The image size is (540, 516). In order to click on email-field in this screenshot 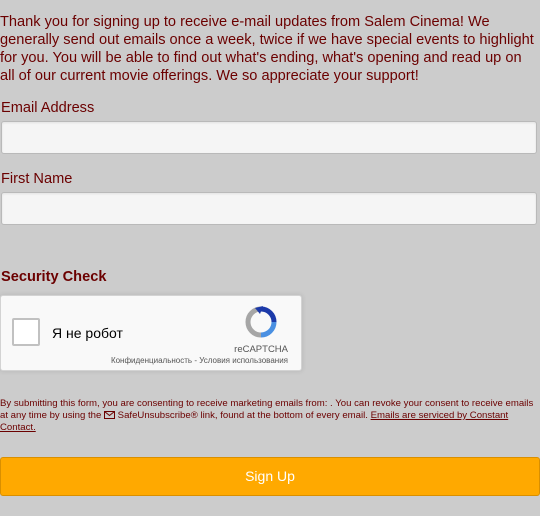, I will do `click(269, 137)`.